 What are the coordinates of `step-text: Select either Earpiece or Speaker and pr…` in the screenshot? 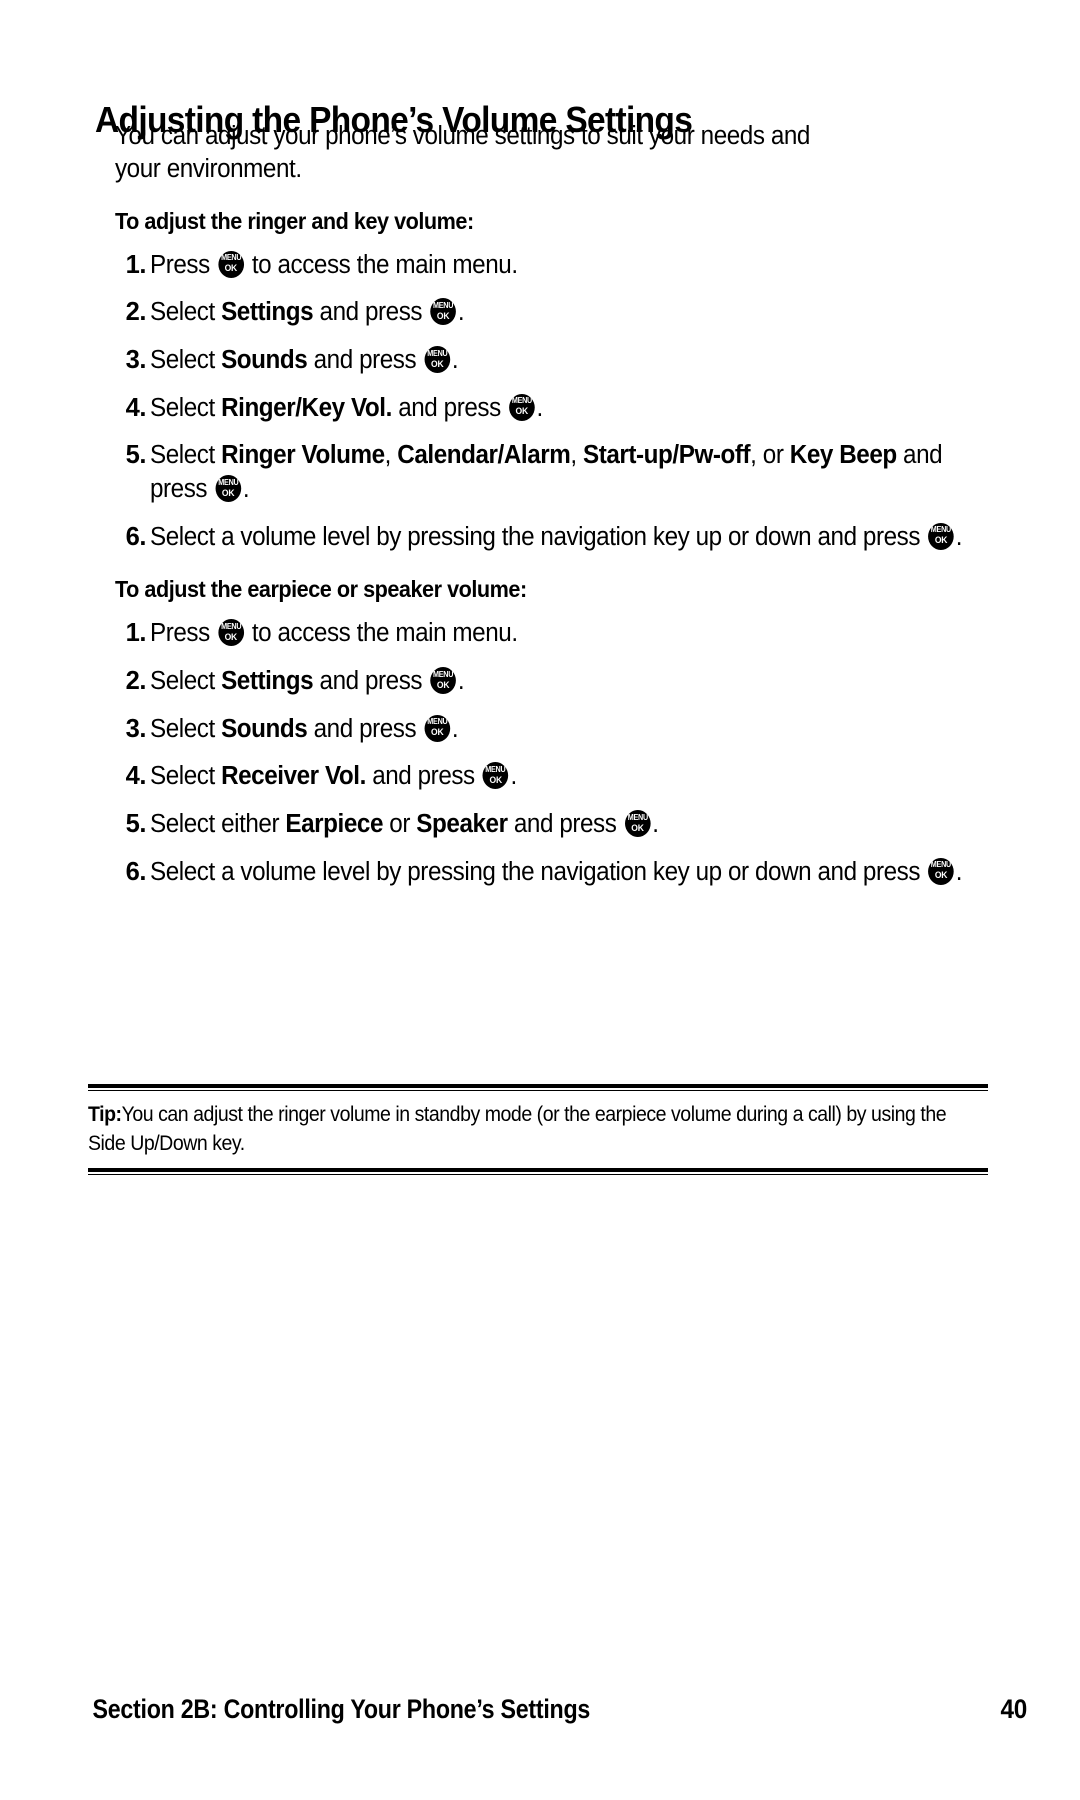 It's located at (404, 824).